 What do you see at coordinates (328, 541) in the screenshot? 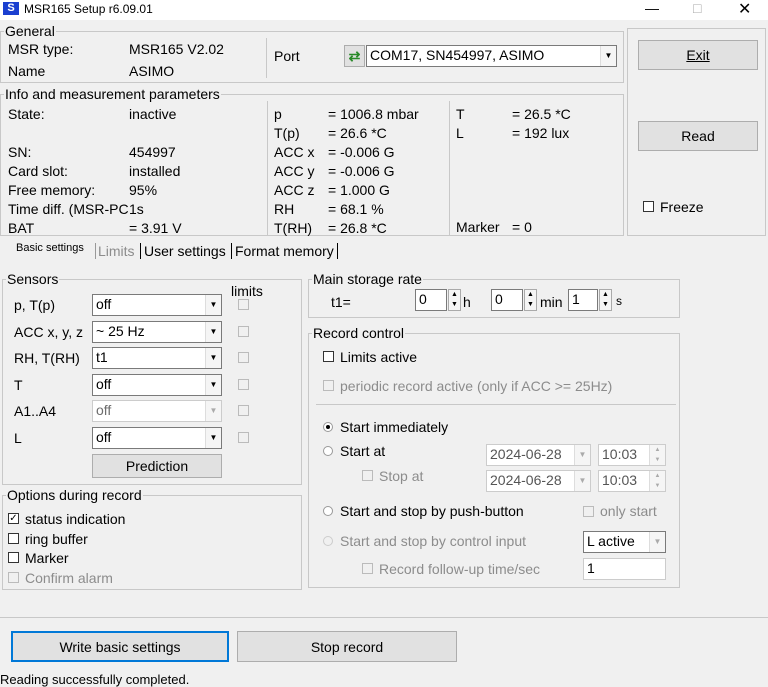
I see `control-input-radio` at bounding box center [328, 541].